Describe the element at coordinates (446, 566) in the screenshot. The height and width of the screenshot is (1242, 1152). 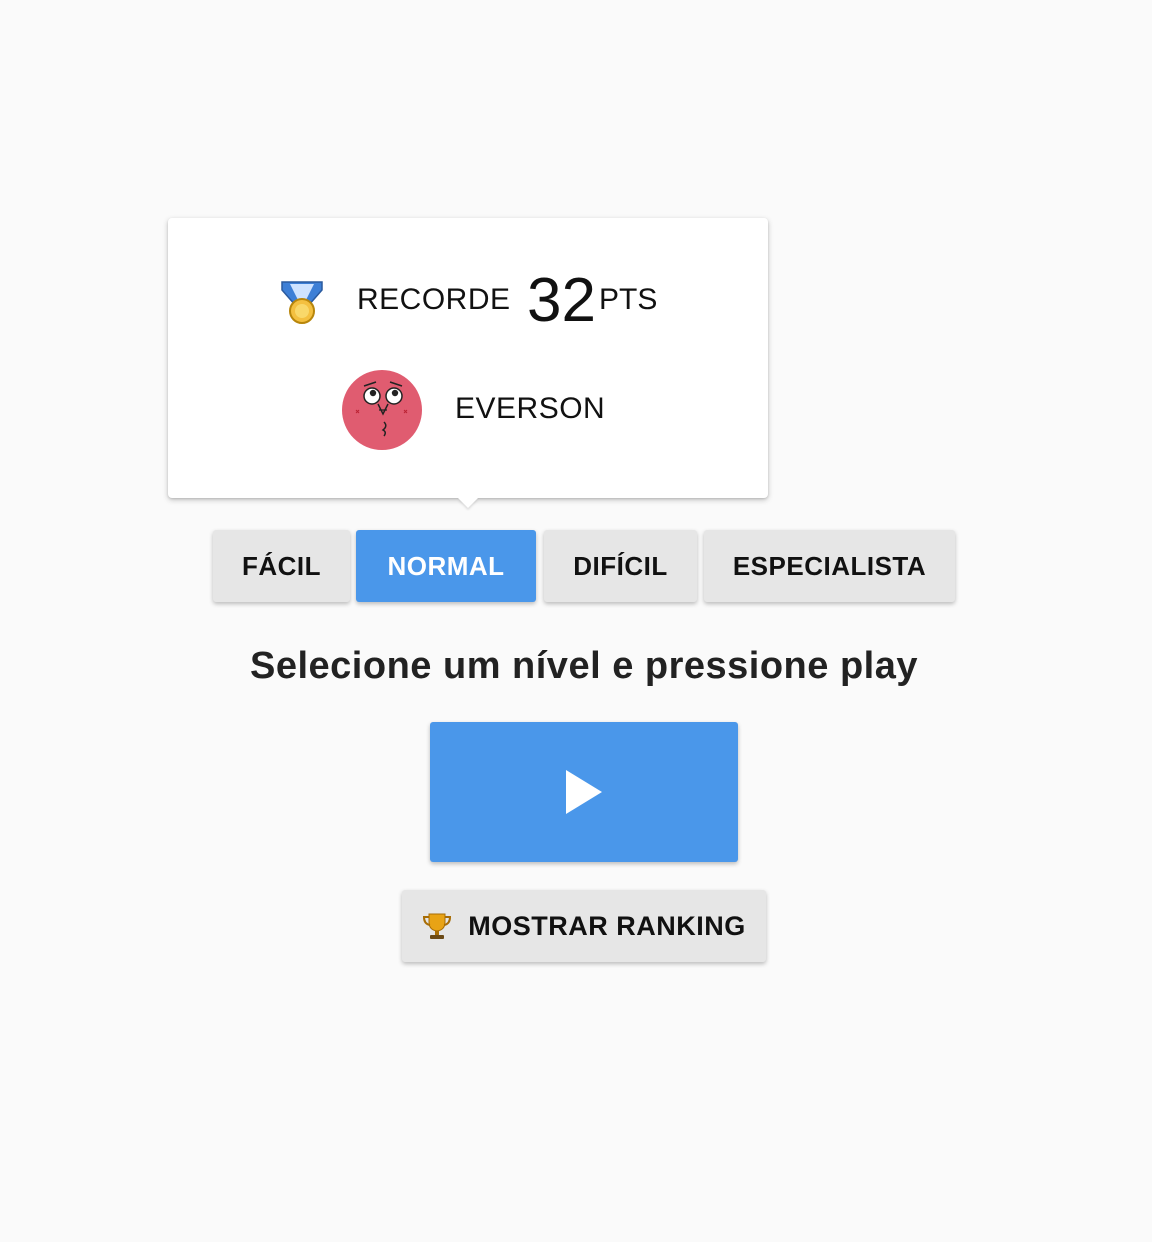
I see `level-button-normal: NORMAL` at that location.